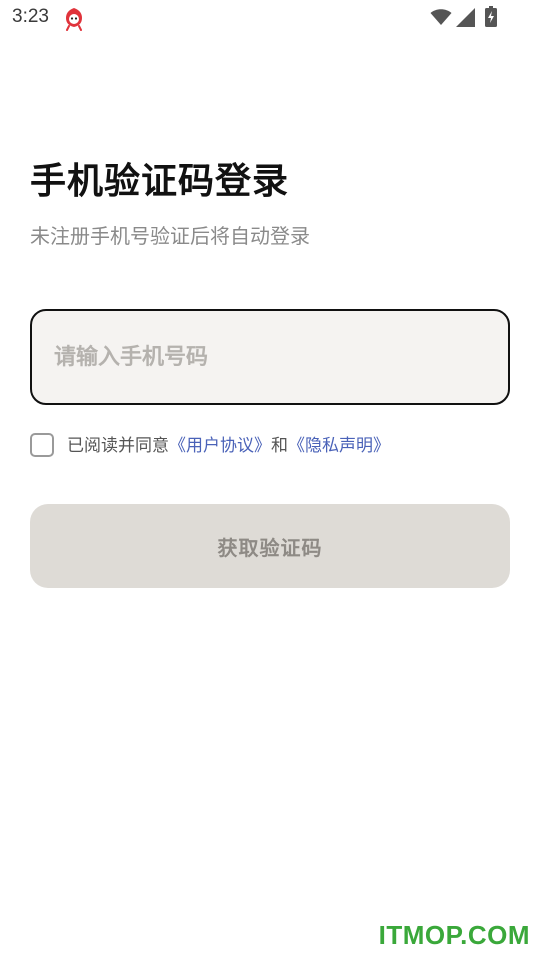 The image size is (540, 960). What do you see at coordinates (30, 16) in the screenshot?
I see `status-time: 3:23` at bounding box center [30, 16].